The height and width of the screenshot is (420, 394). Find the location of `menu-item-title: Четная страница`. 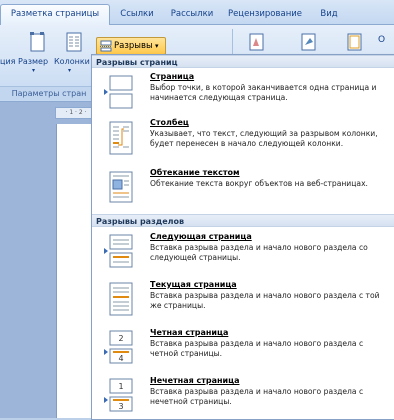

menu-item-title: Четная страница is located at coordinates (189, 332).